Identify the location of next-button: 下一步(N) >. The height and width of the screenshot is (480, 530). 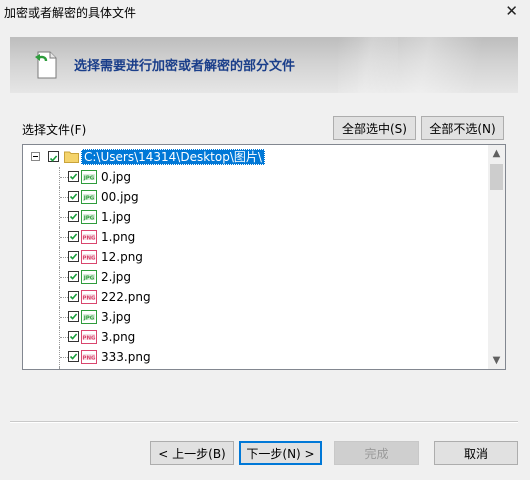
(280, 453).